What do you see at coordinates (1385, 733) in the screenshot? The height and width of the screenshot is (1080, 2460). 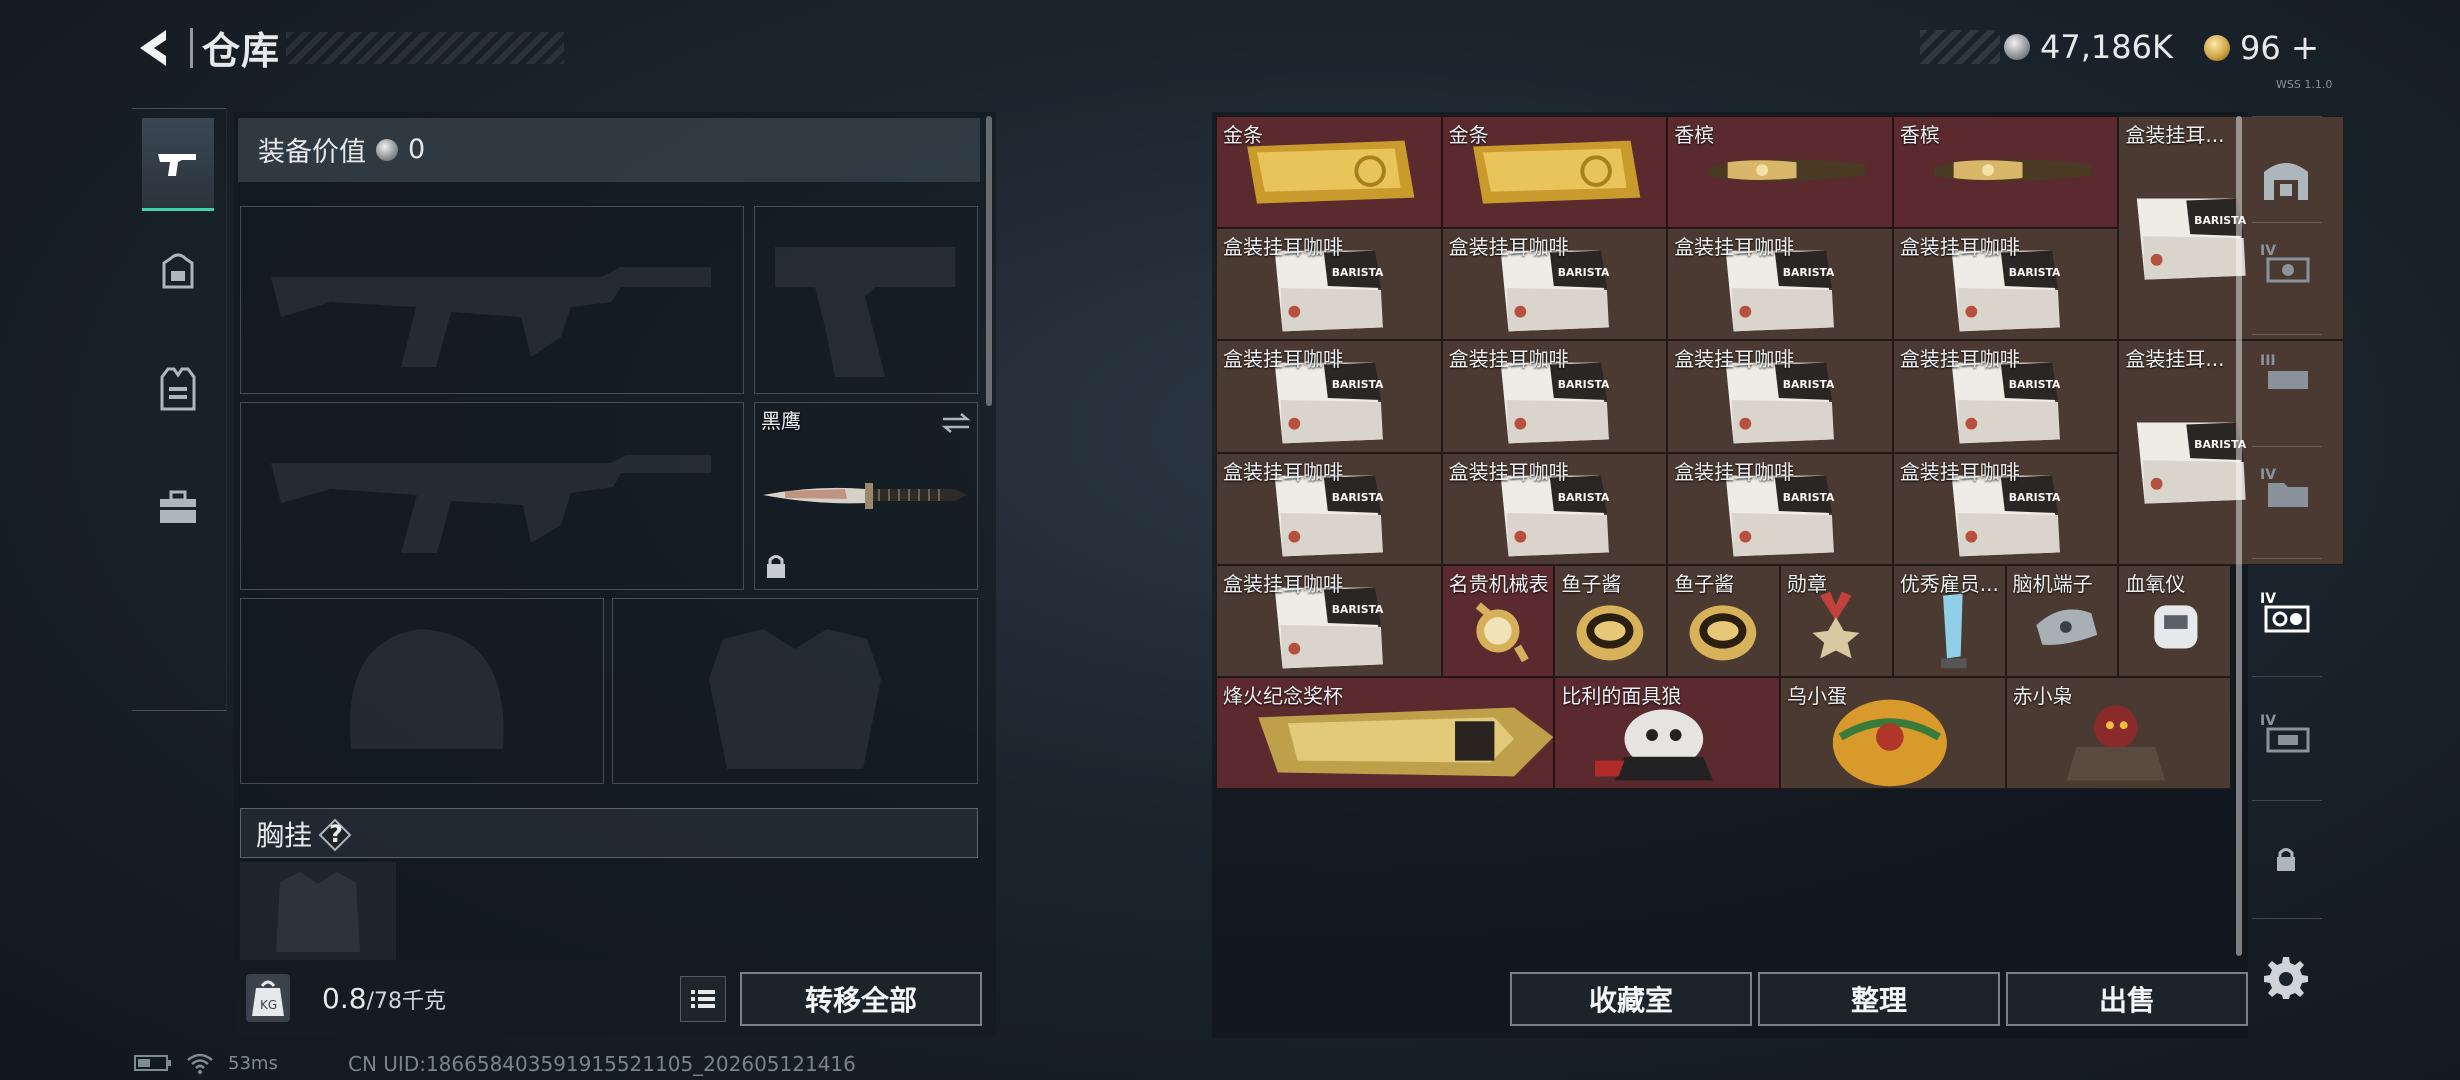 I see `inventory-item-big-trophy: 烽火纪念奖杯` at bounding box center [1385, 733].